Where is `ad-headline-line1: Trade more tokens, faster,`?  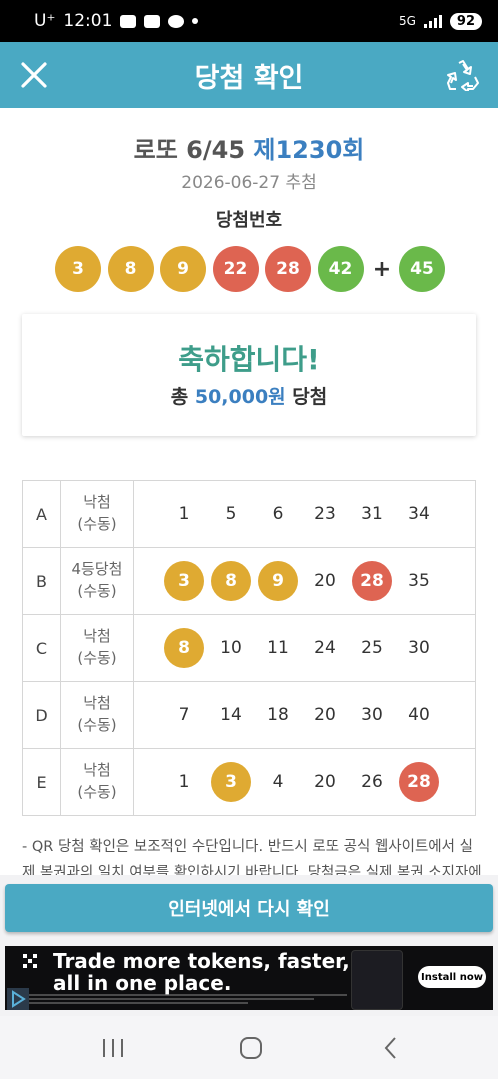 ad-headline-line1: Trade more tokens, faster, is located at coordinates (201, 961).